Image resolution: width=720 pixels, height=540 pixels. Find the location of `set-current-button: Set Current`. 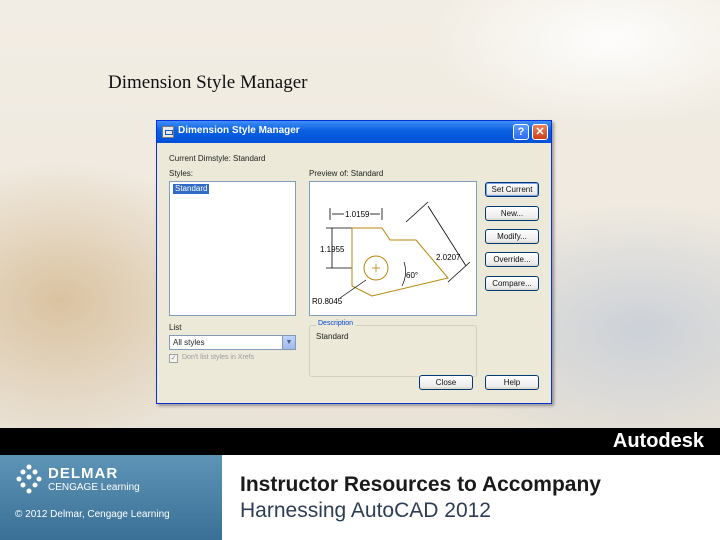

set-current-button: Set Current is located at coordinates (512, 189).